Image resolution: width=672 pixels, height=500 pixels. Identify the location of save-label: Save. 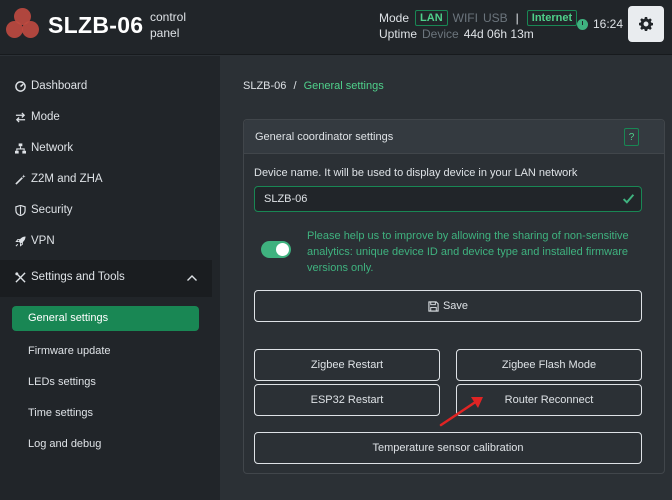
(455, 306).